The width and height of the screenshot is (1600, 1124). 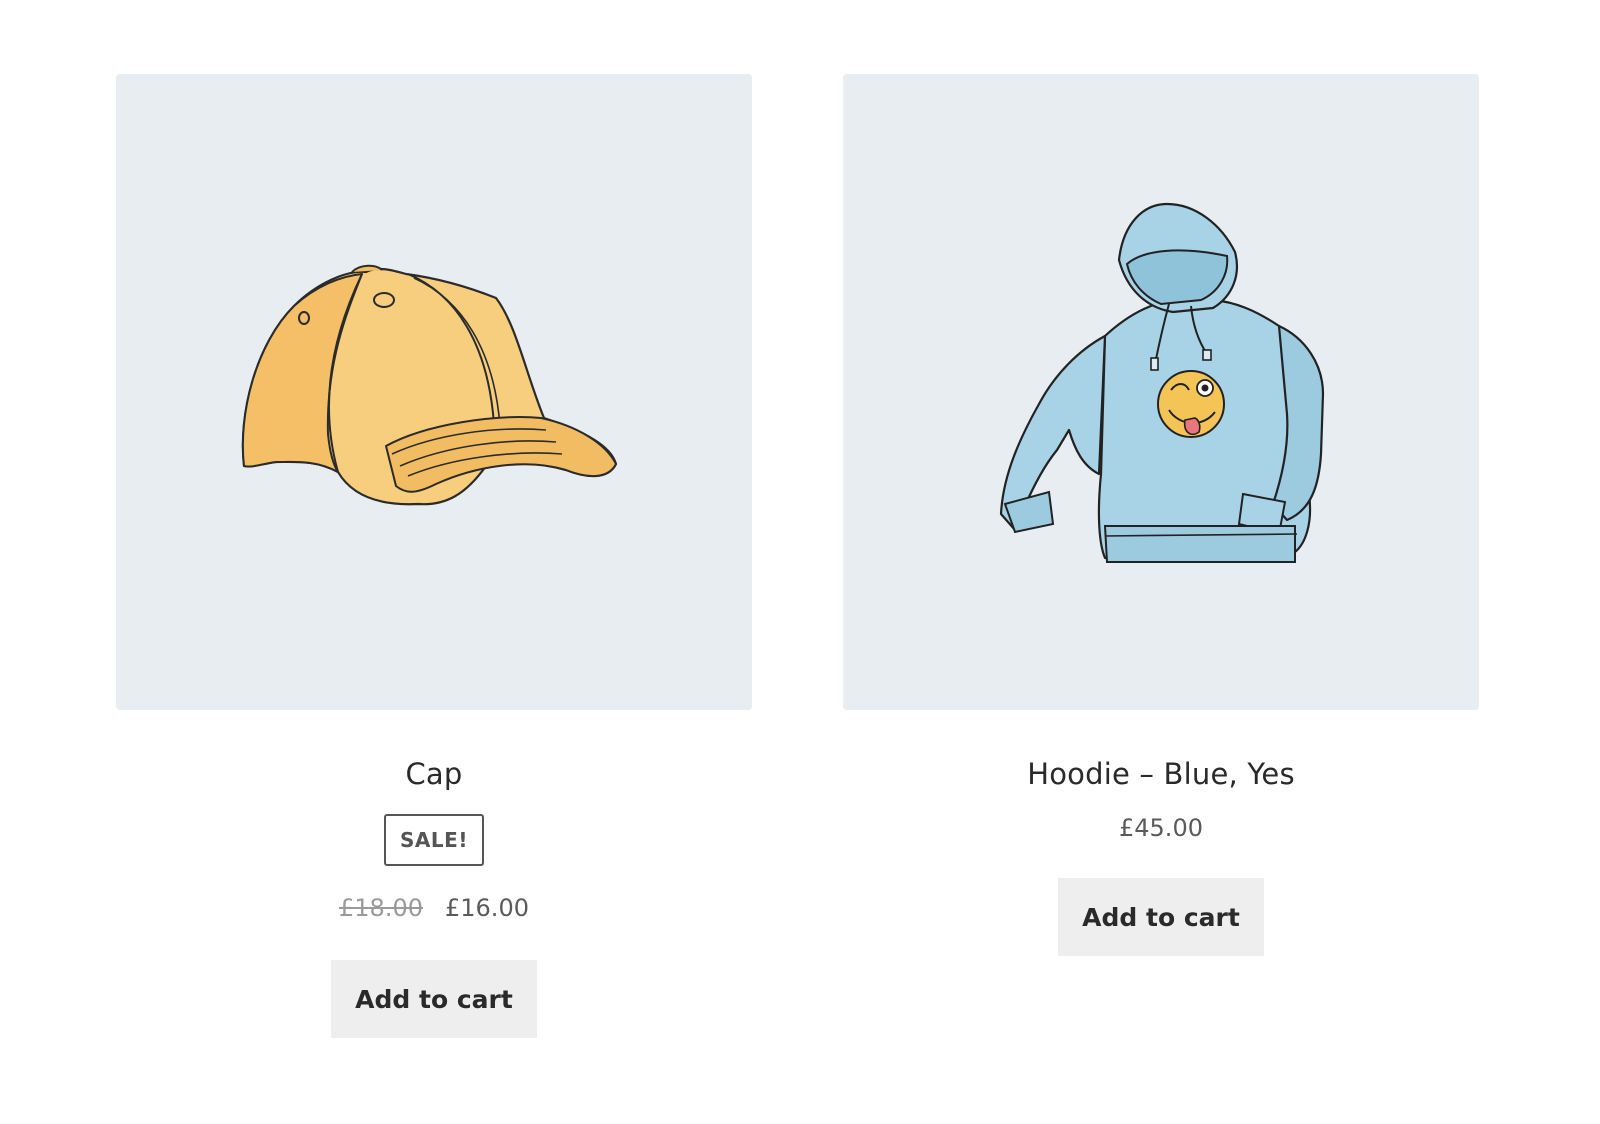 What do you see at coordinates (434, 999) in the screenshot?
I see `add-to-cart-button-cap: Add to cart` at bounding box center [434, 999].